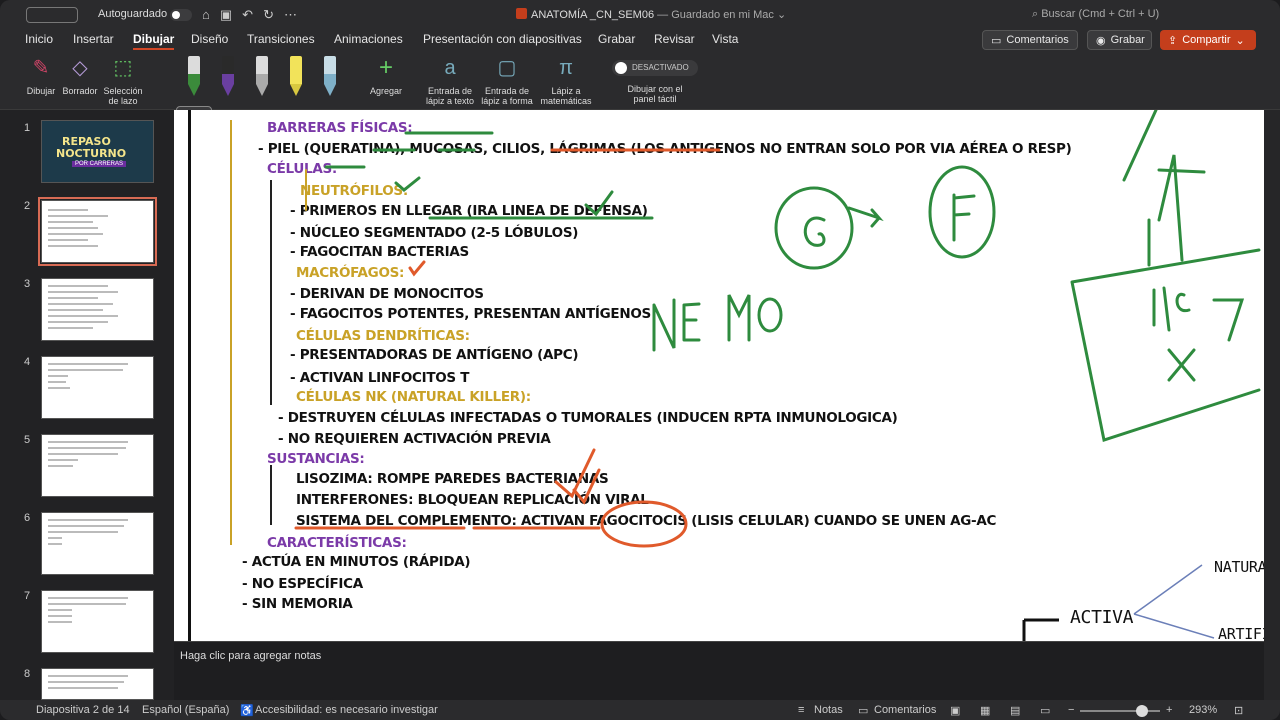  What do you see at coordinates (123, 80) in the screenshot?
I see `lasso-button: ⬚ Selección de lazo` at bounding box center [123, 80].